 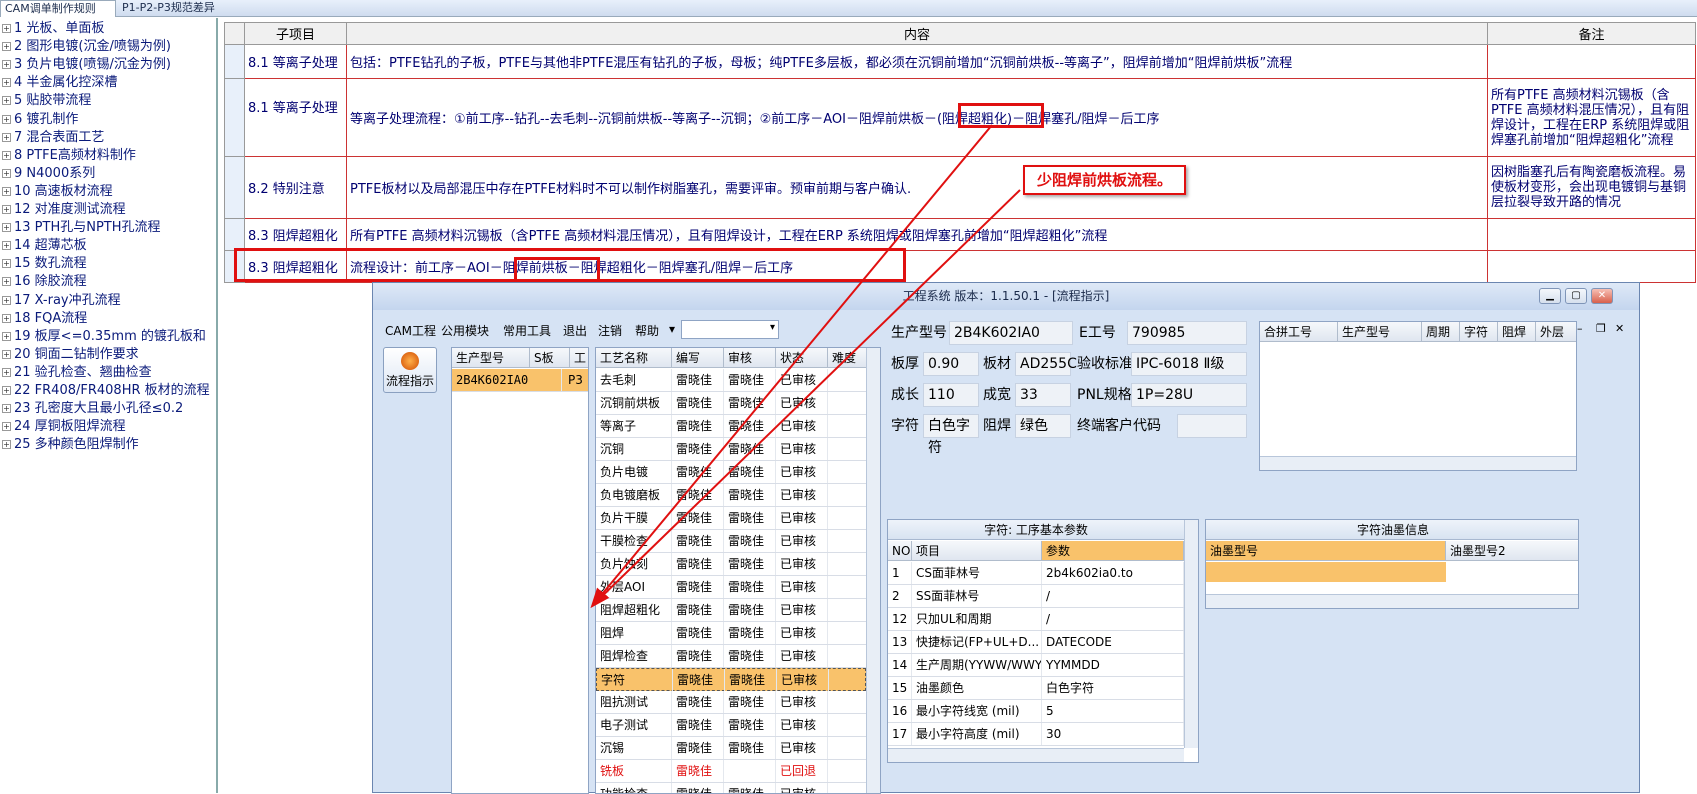 What do you see at coordinates (731, 610) in the screenshot?
I see `process-row: 阻焊超粗化 雷晓佳 雷晓佳 已审核` at bounding box center [731, 610].